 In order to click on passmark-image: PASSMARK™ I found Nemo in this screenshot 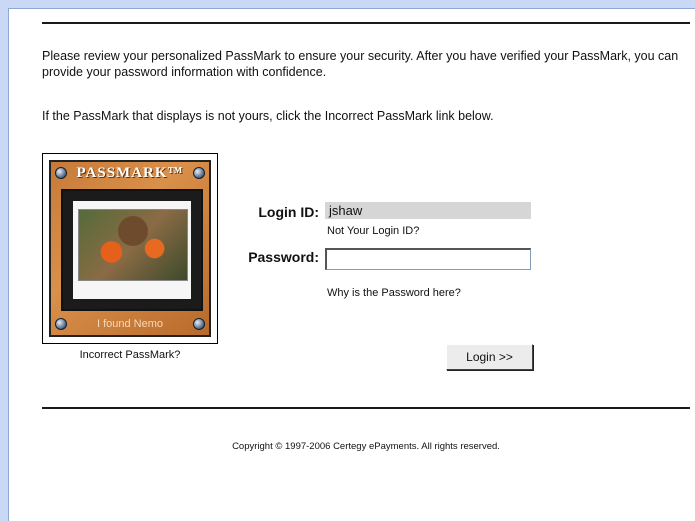, I will do `click(130, 248)`.